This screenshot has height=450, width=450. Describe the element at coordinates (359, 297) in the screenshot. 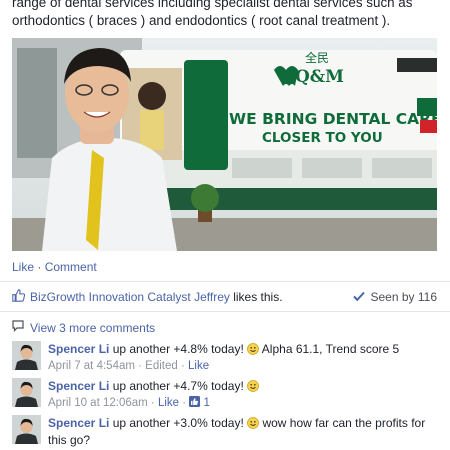

I see `check-icon` at that location.